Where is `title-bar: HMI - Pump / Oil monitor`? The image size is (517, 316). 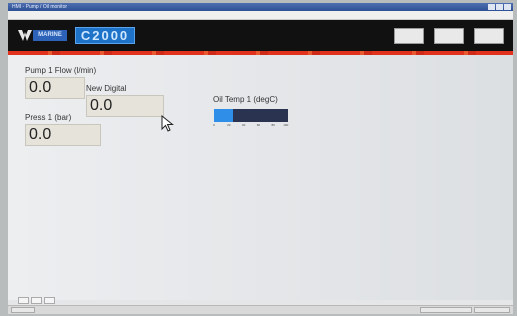 title-bar: HMI - Pump / Oil monitor is located at coordinates (260, 7).